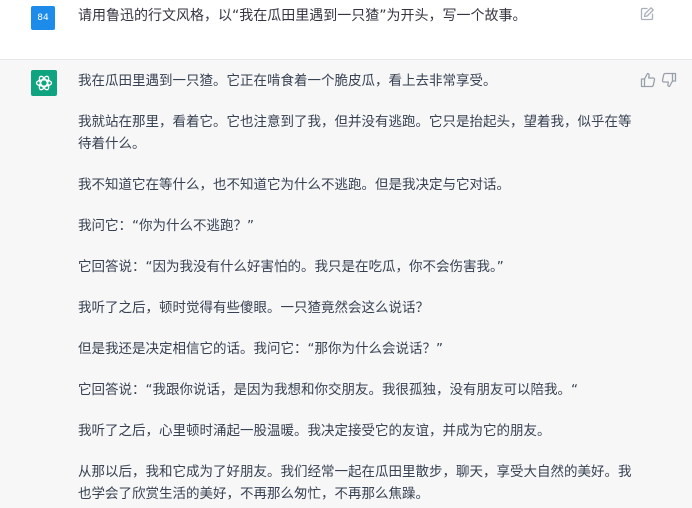  Describe the element at coordinates (648, 80) in the screenshot. I see `thumbs-up-icon` at that location.